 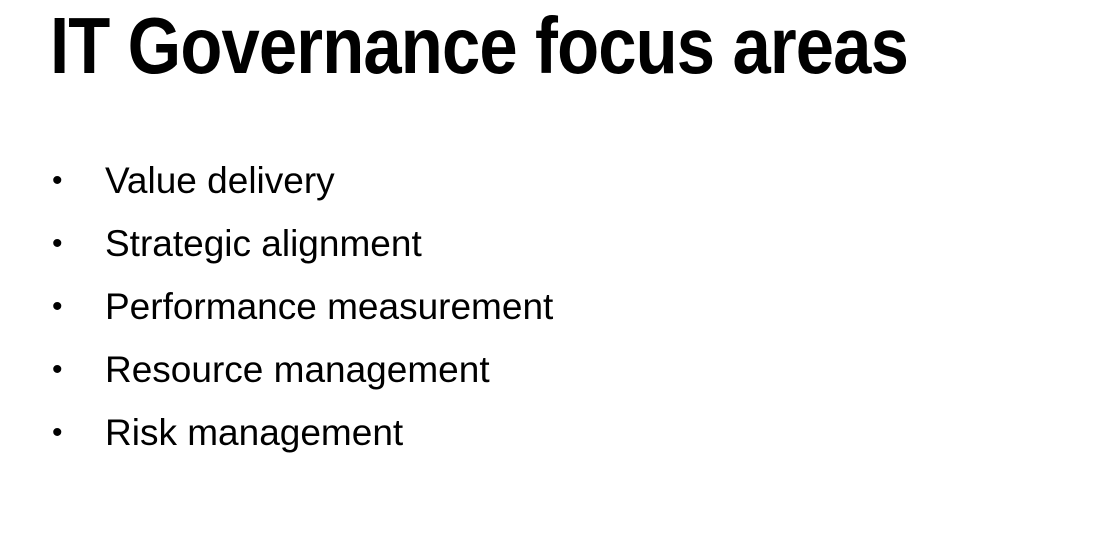 What do you see at coordinates (479, 45) in the screenshot?
I see `slide-title: IT Governance focus areas` at bounding box center [479, 45].